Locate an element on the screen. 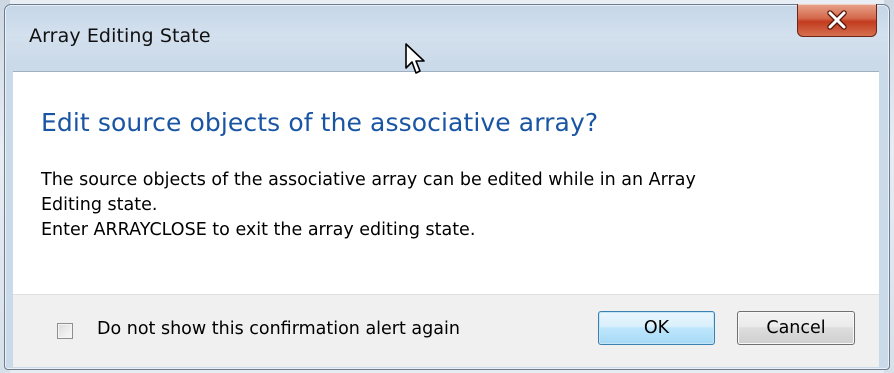 The width and height of the screenshot is (894, 373). cancel-button: Cancel is located at coordinates (796, 328).